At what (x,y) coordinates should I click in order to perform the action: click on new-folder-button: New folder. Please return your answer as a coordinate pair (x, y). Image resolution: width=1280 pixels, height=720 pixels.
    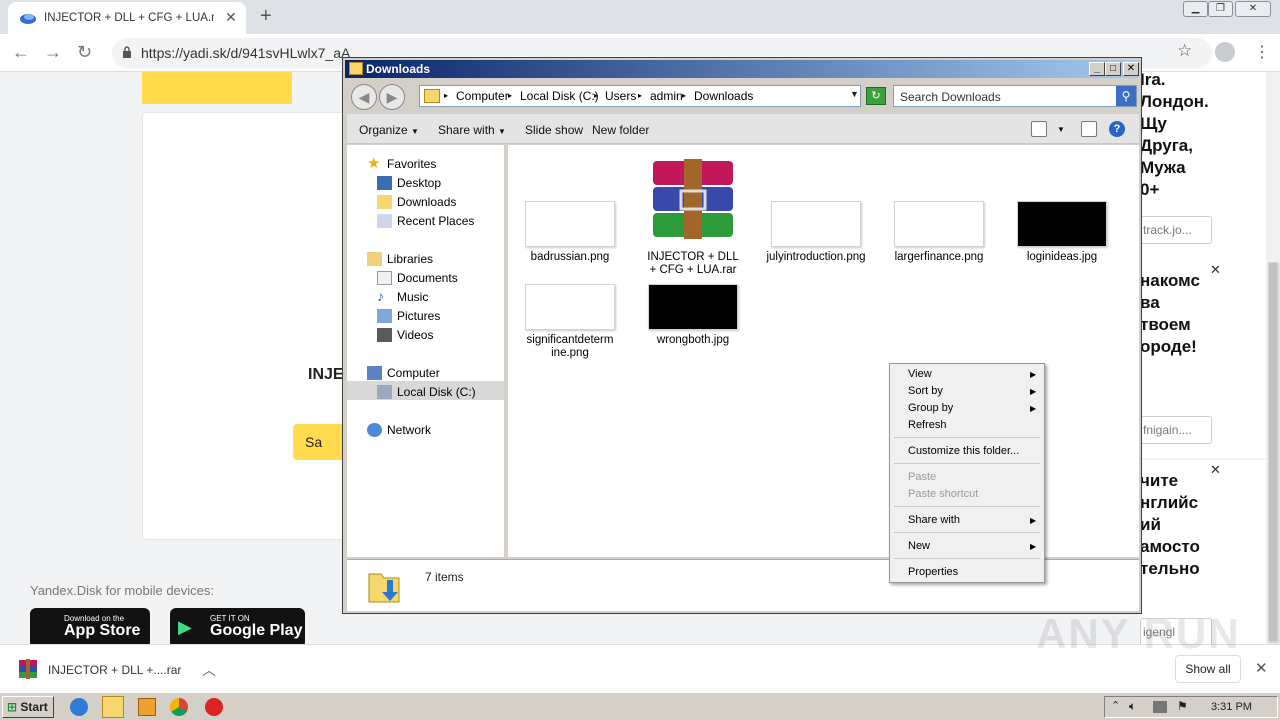
    Looking at the image, I should click on (620, 130).